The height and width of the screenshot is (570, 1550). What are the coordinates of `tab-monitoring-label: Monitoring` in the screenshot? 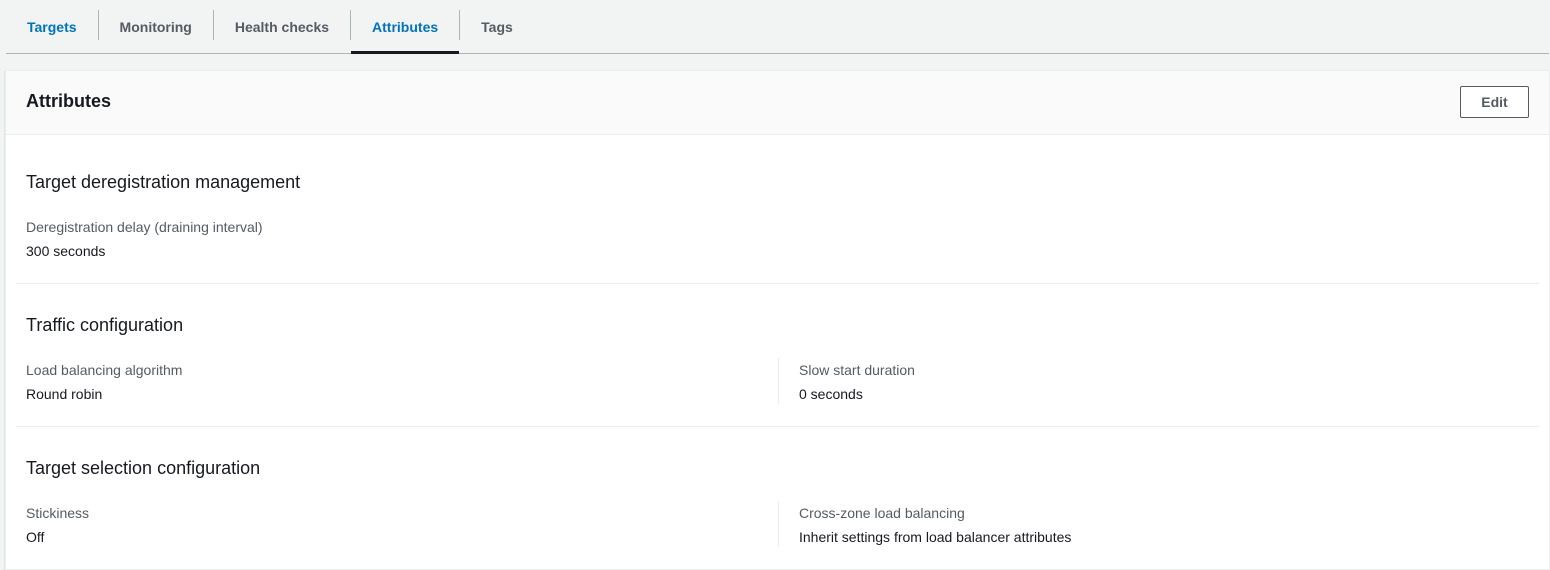 It's located at (155, 26).